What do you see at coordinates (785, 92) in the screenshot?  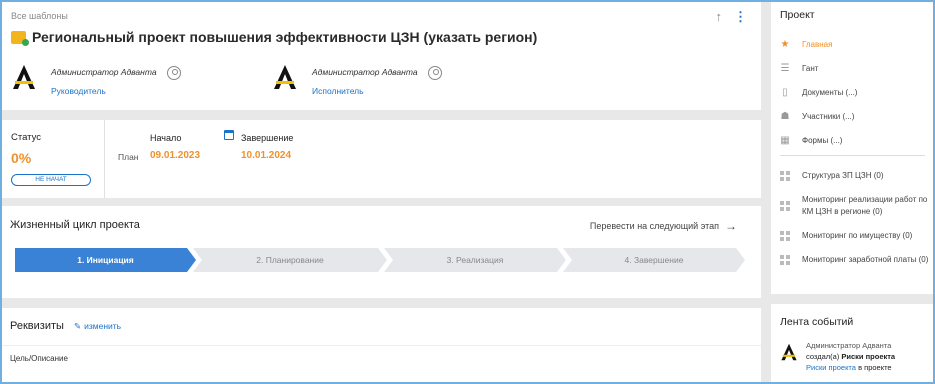 I see `document-icon: ▯` at bounding box center [785, 92].